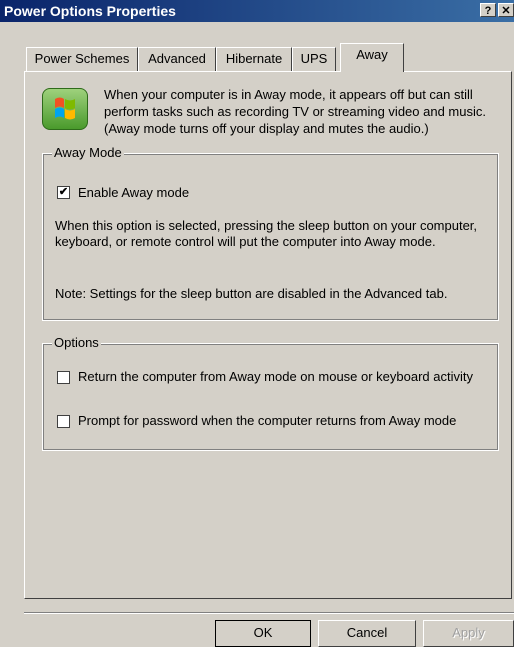  Describe the element at coordinates (506, 10) in the screenshot. I see `close-button: ✕` at that location.